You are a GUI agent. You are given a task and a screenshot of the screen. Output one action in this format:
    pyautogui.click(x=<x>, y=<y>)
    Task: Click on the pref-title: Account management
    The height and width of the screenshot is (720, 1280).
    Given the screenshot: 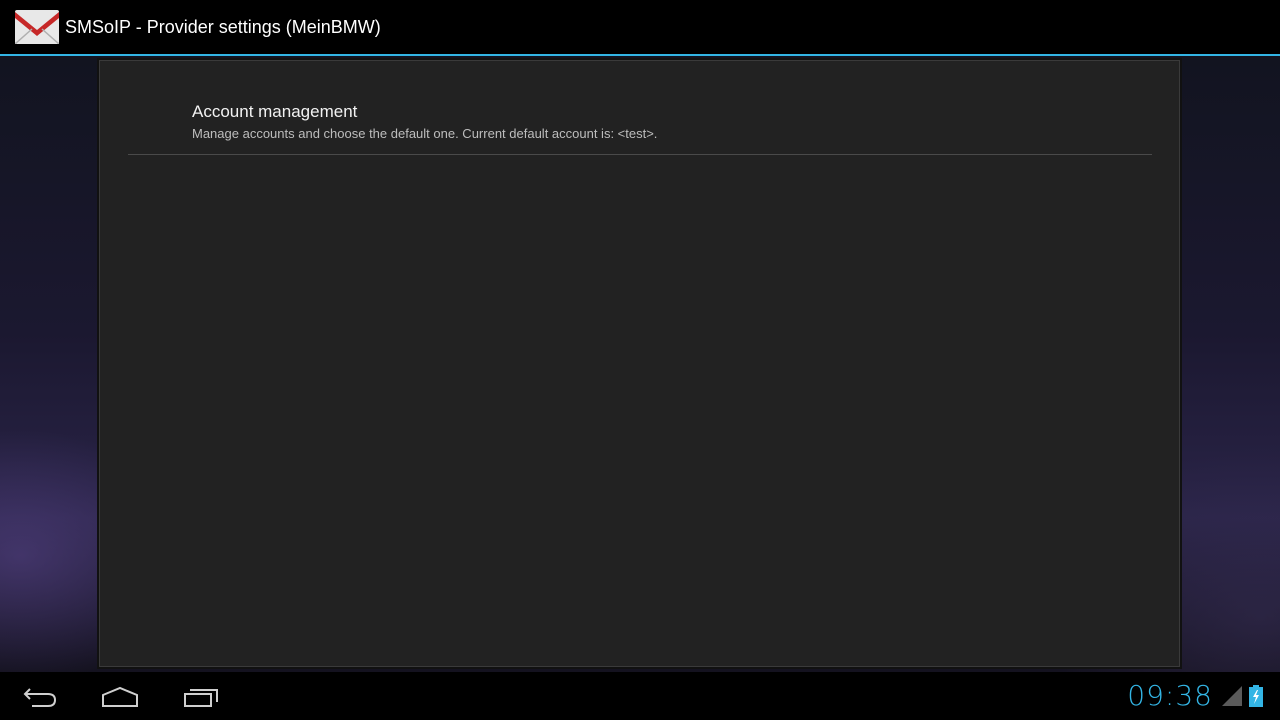 What is the action you would take?
    pyautogui.click(x=275, y=111)
    